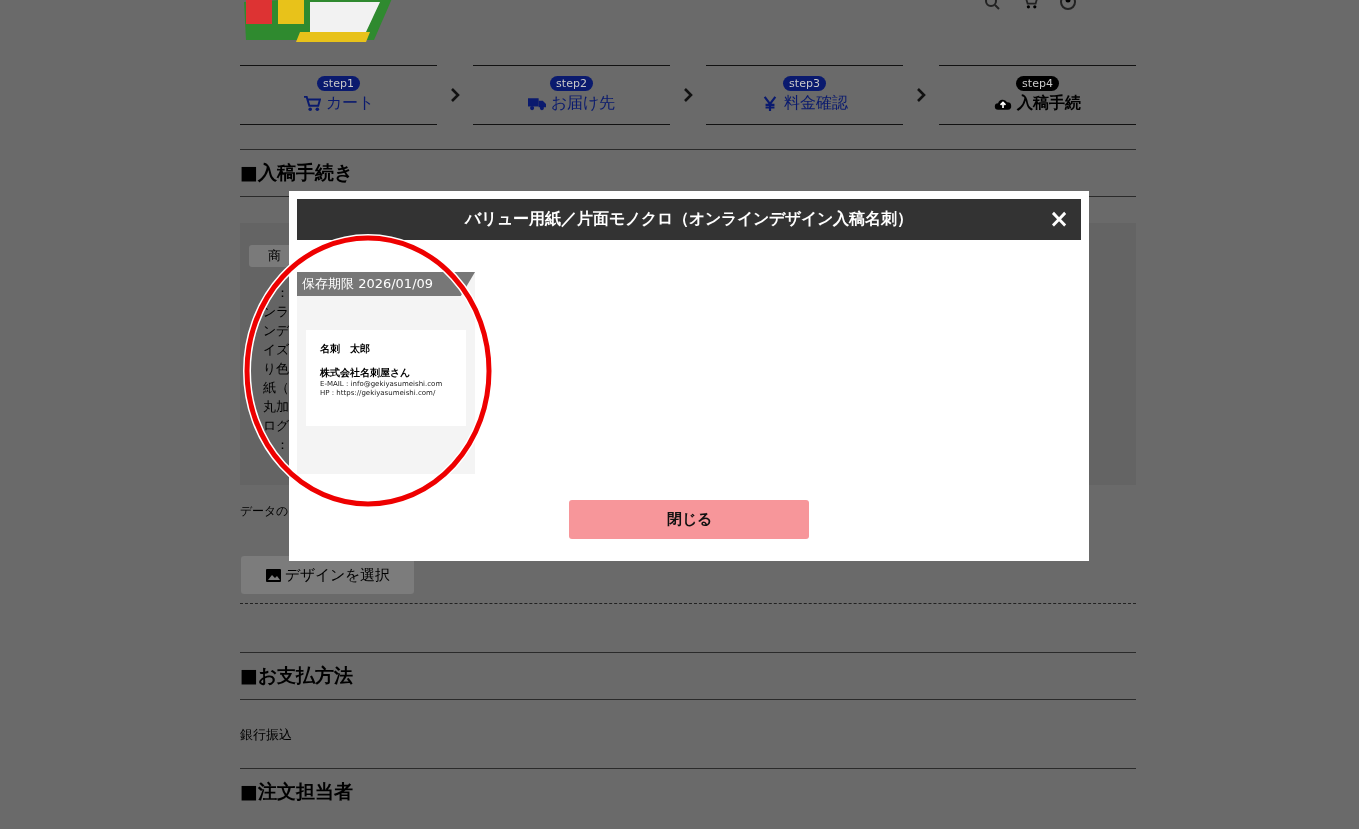 The height and width of the screenshot is (829, 1359). I want to click on yen-icon, so click(770, 103).